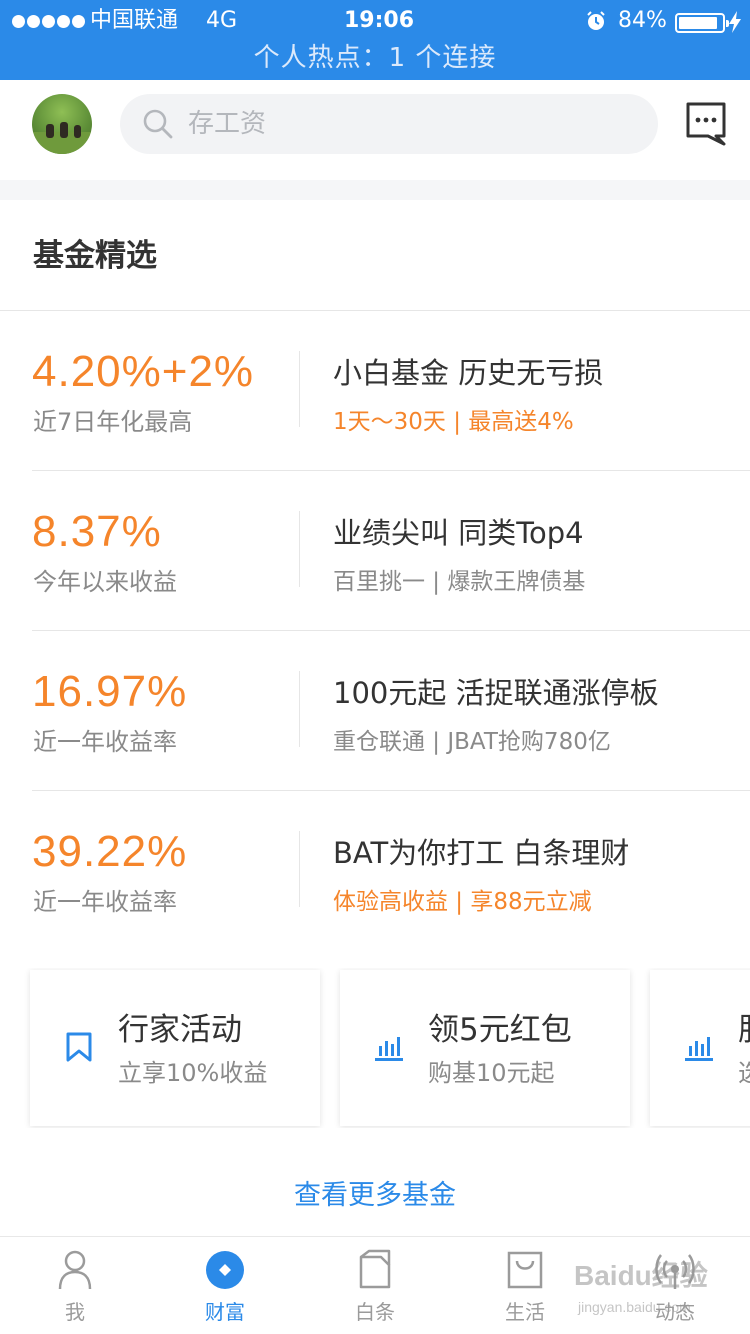  I want to click on person-icon, so click(75, 1270).